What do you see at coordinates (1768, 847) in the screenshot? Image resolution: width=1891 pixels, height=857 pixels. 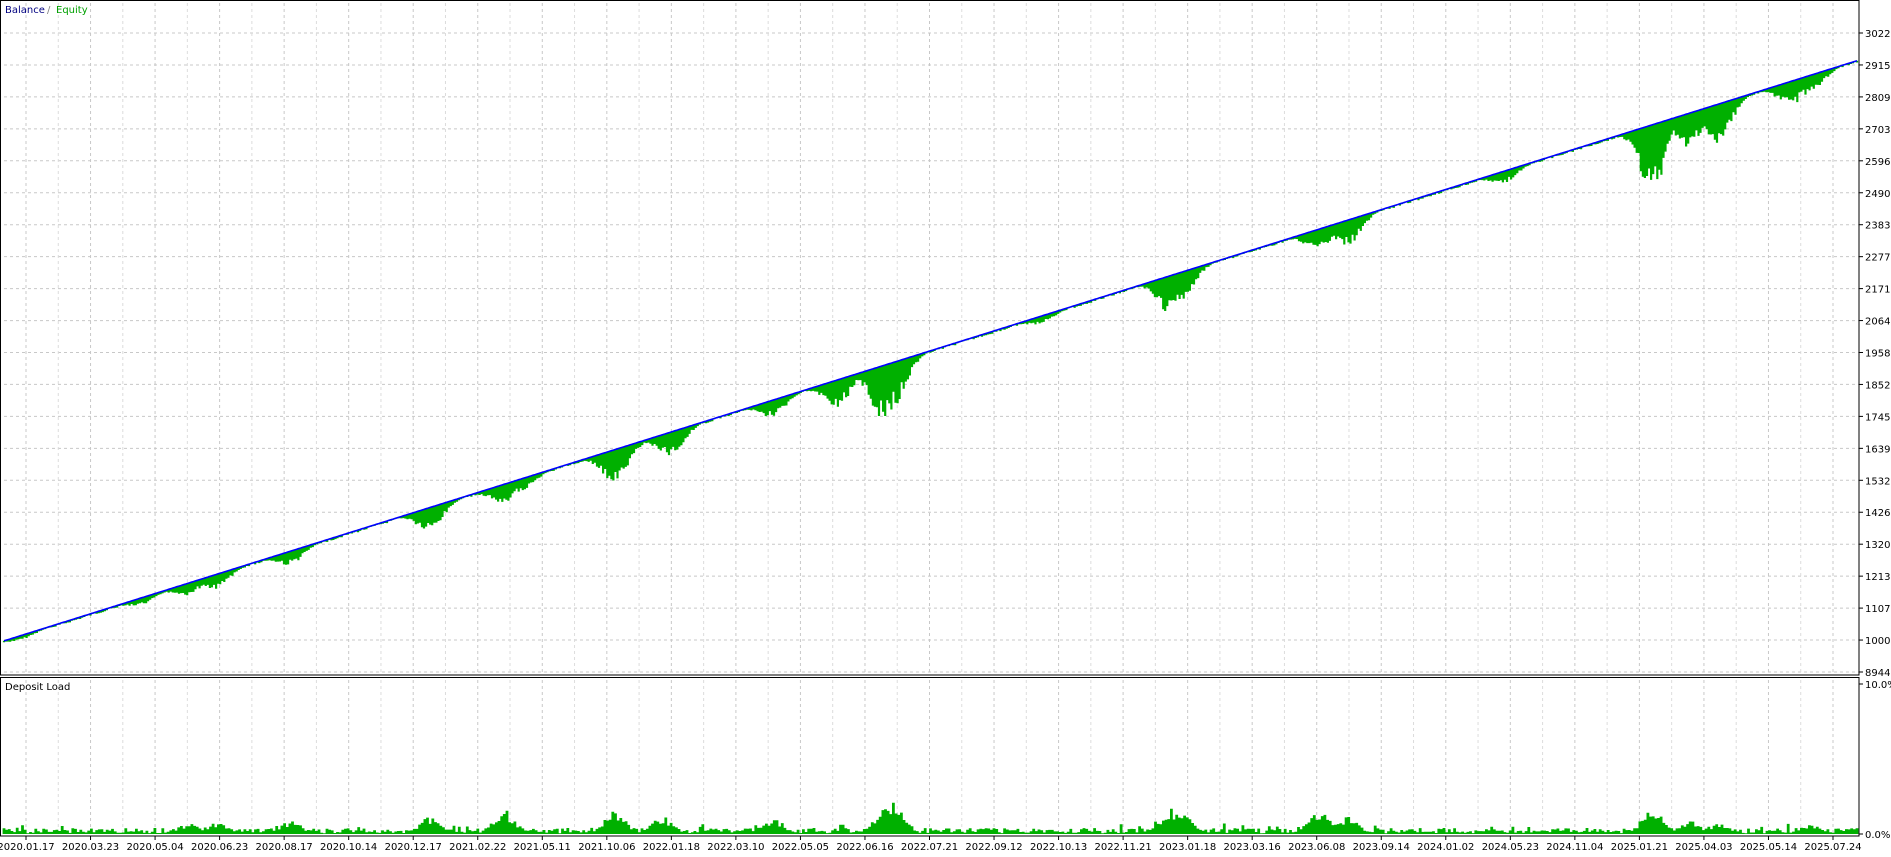 I see `x-tick-label: 2025.05.14` at bounding box center [1768, 847].